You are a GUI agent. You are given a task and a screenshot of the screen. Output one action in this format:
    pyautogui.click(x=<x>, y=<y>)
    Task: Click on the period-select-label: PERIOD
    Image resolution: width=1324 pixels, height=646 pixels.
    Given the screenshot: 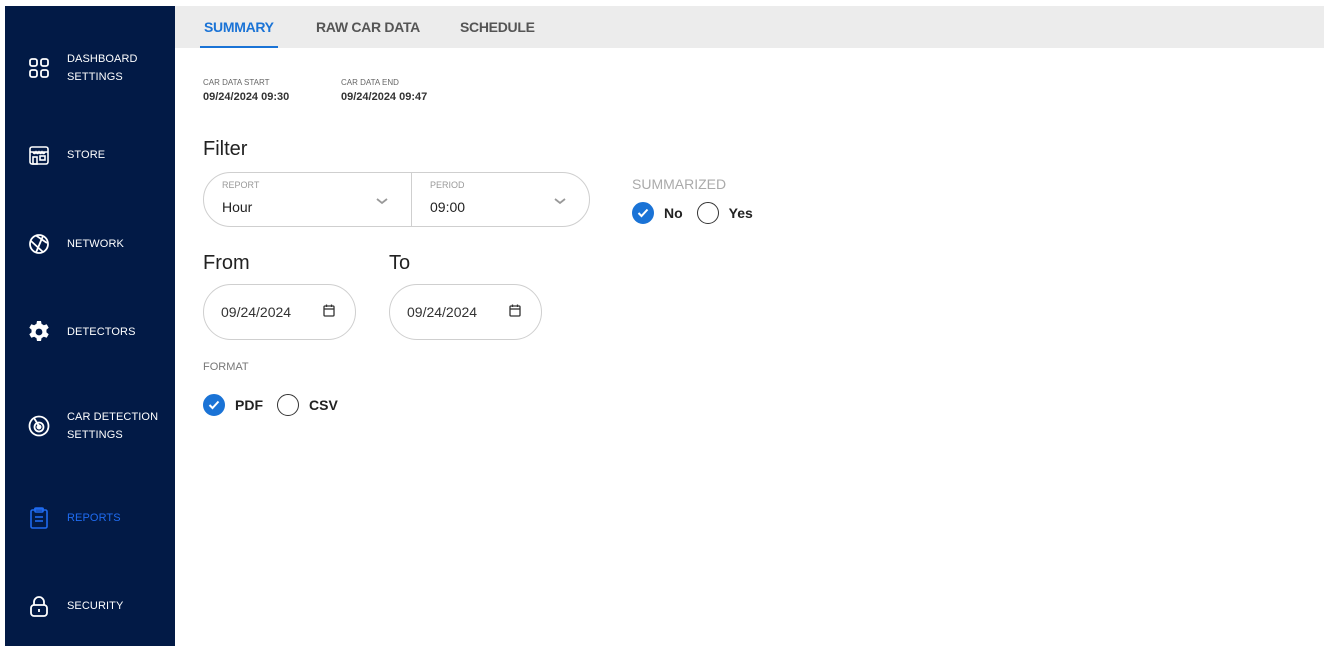 What is the action you would take?
    pyautogui.click(x=447, y=185)
    